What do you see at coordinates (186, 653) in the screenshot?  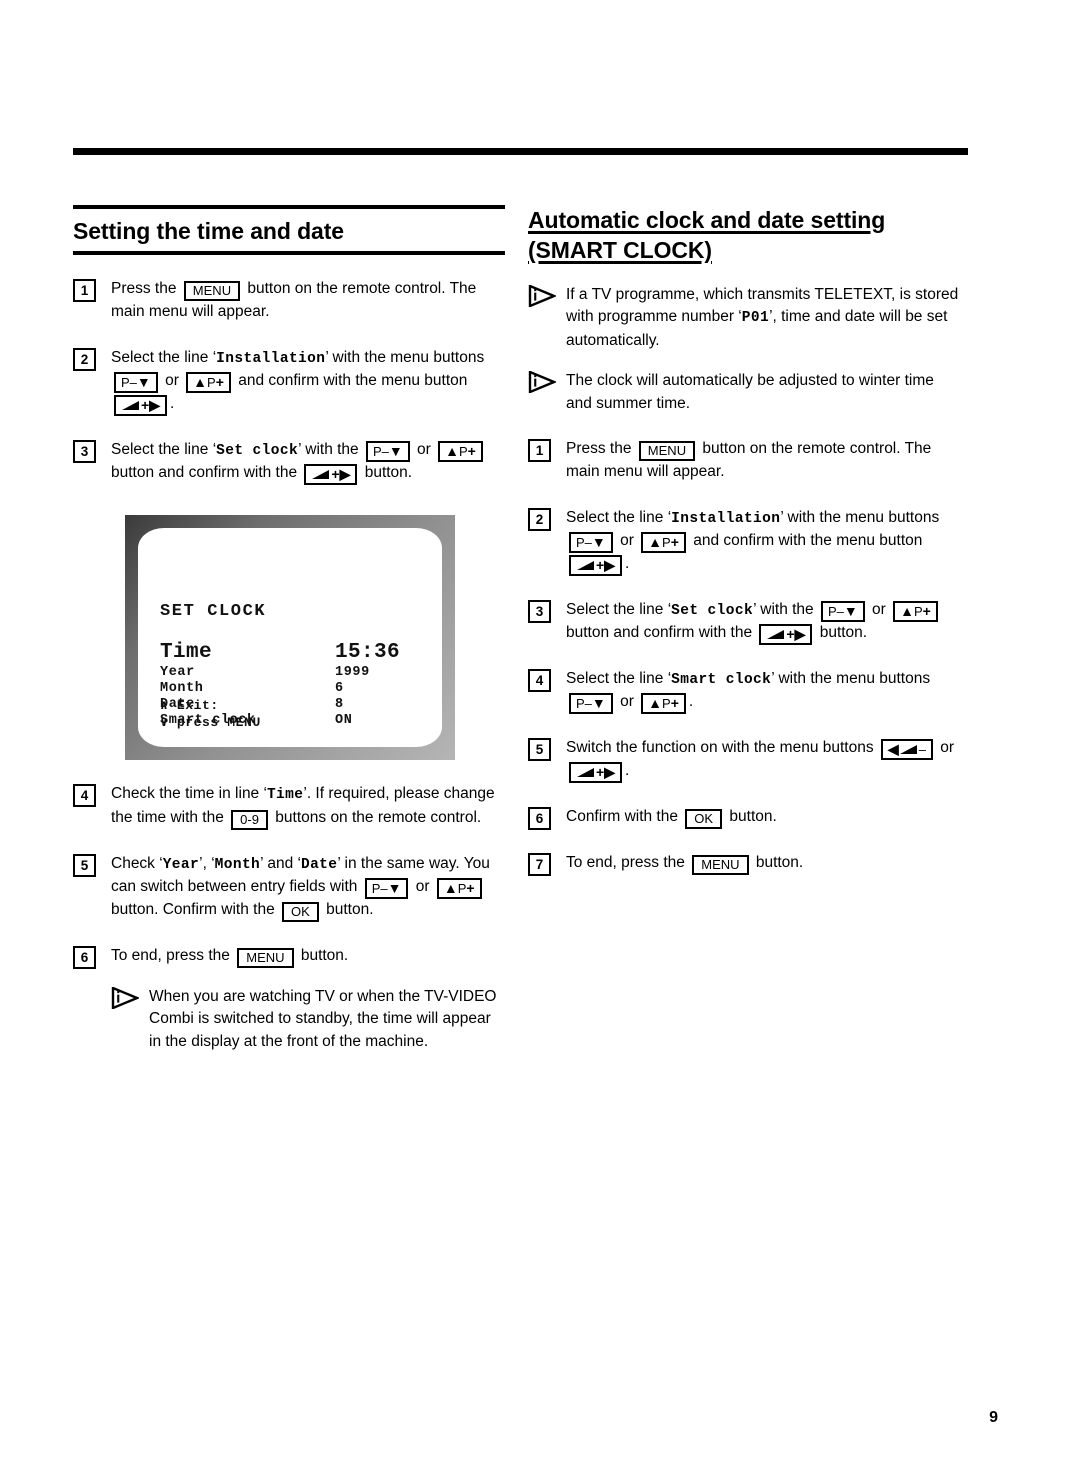 I see `osd-row-label: Time` at bounding box center [186, 653].